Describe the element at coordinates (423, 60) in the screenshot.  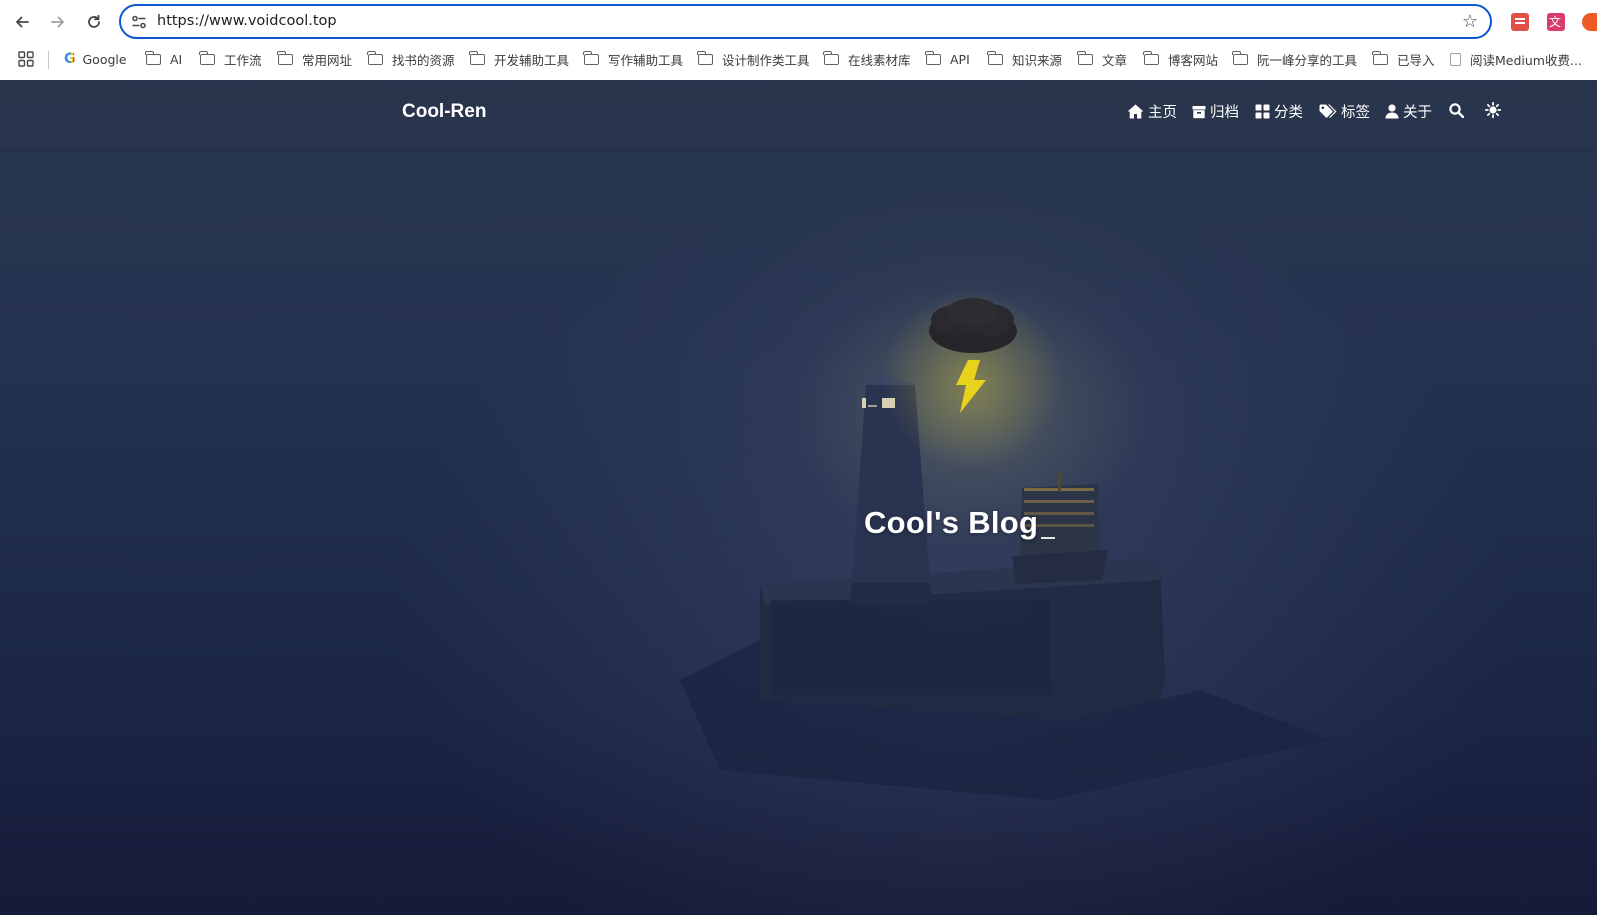
I see `bookmark-label: 找书的资源` at that location.